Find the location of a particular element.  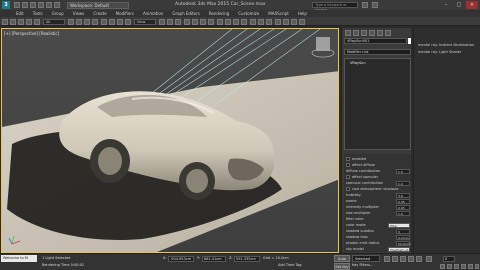

rotate-icon is located at coordinates (112, 21).